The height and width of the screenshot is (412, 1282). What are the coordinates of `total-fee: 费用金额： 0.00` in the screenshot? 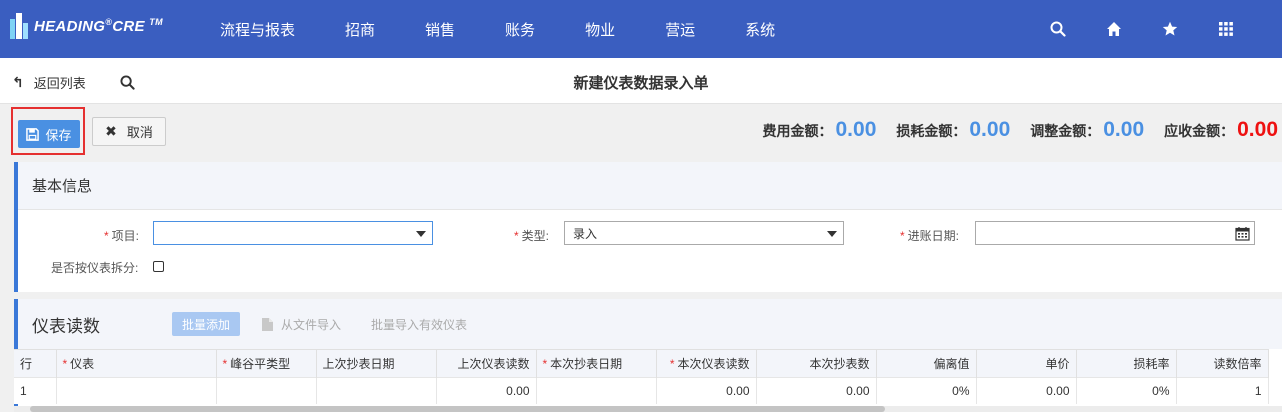 It's located at (820, 130).